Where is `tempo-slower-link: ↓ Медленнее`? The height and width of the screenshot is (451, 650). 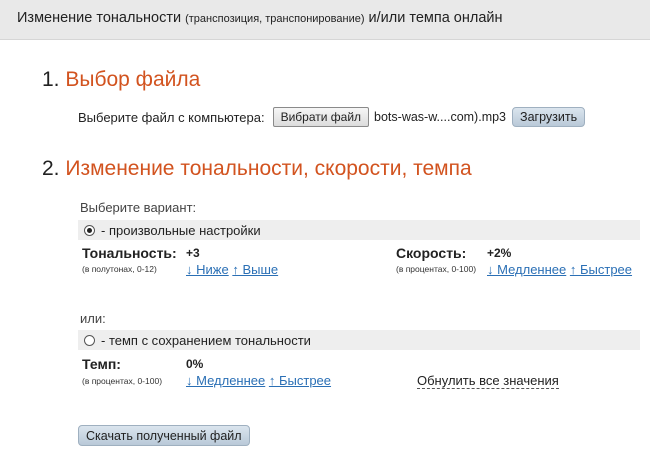
tempo-slower-link: ↓ Медленнее is located at coordinates (225, 380).